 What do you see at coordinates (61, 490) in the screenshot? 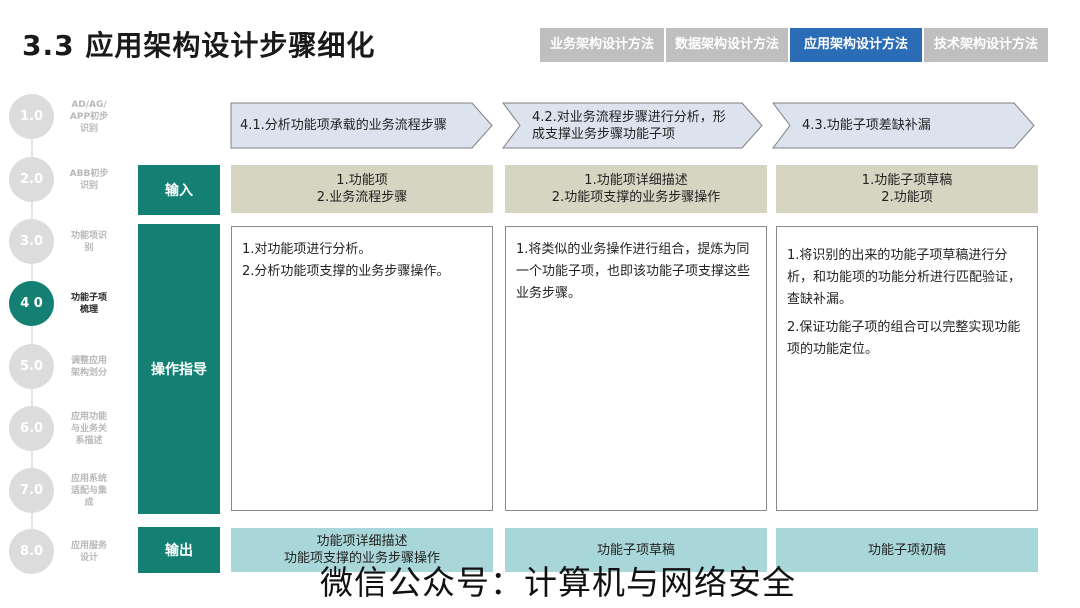
I see `step-7: 7.0 应用系统 适配与集 成` at bounding box center [61, 490].